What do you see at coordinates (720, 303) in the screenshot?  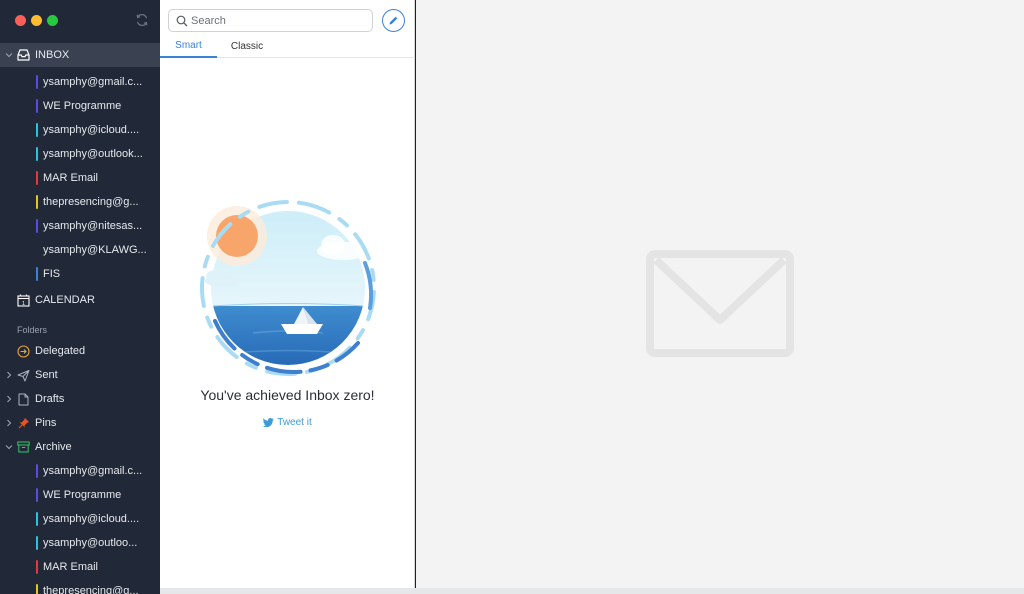 I see `envelope-icon` at bounding box center [720, 303].